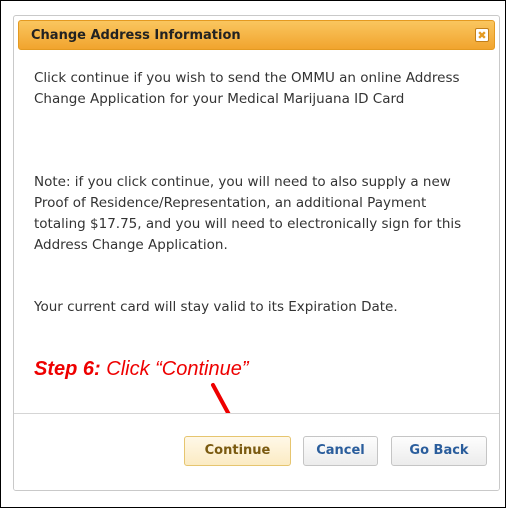 Image resolution: width=506 pixels, height=508 pixels. I want to click on dialog-titlebar: Change Address Information ✖, so click(256, 35).